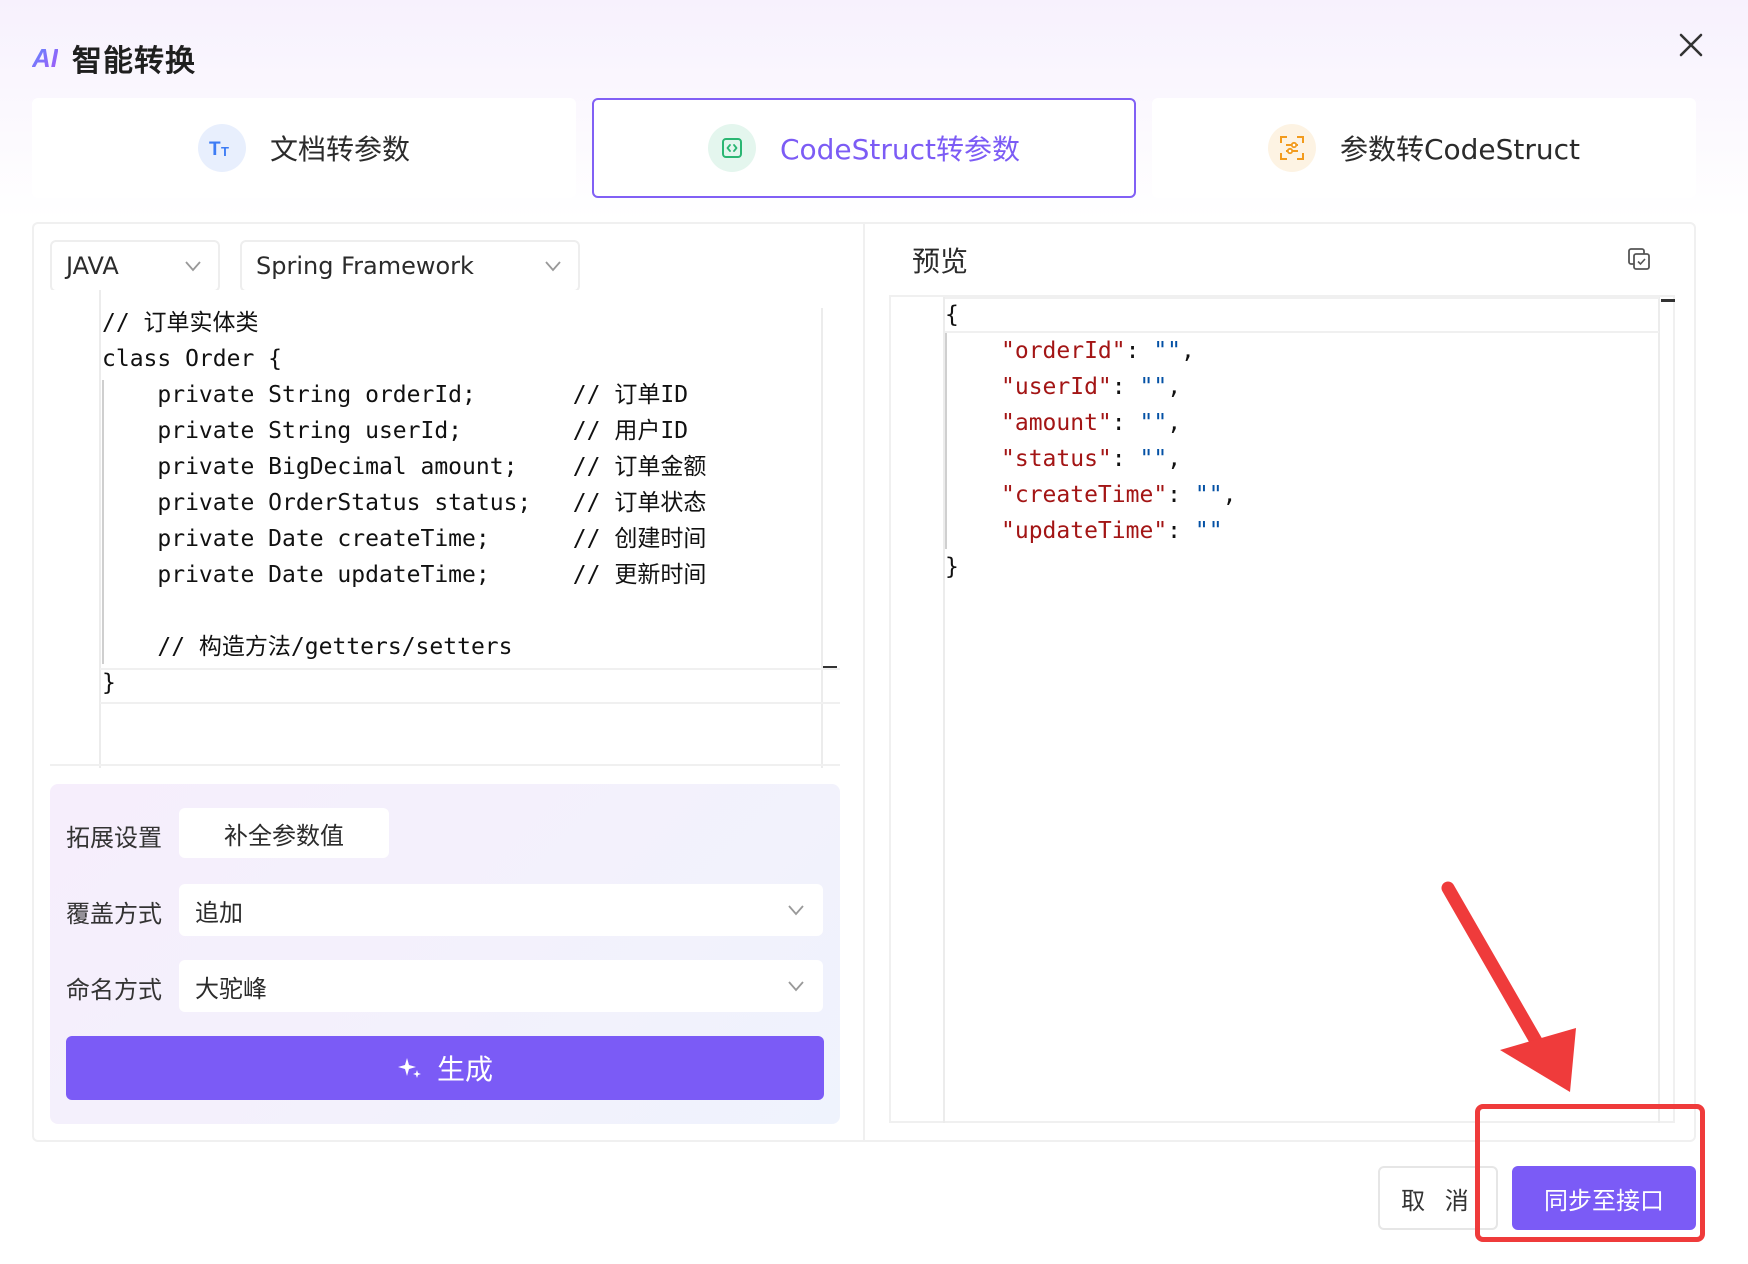 The image size is (1748, 1264). I want to click on preview-scroll-track, so click(1659, 710).